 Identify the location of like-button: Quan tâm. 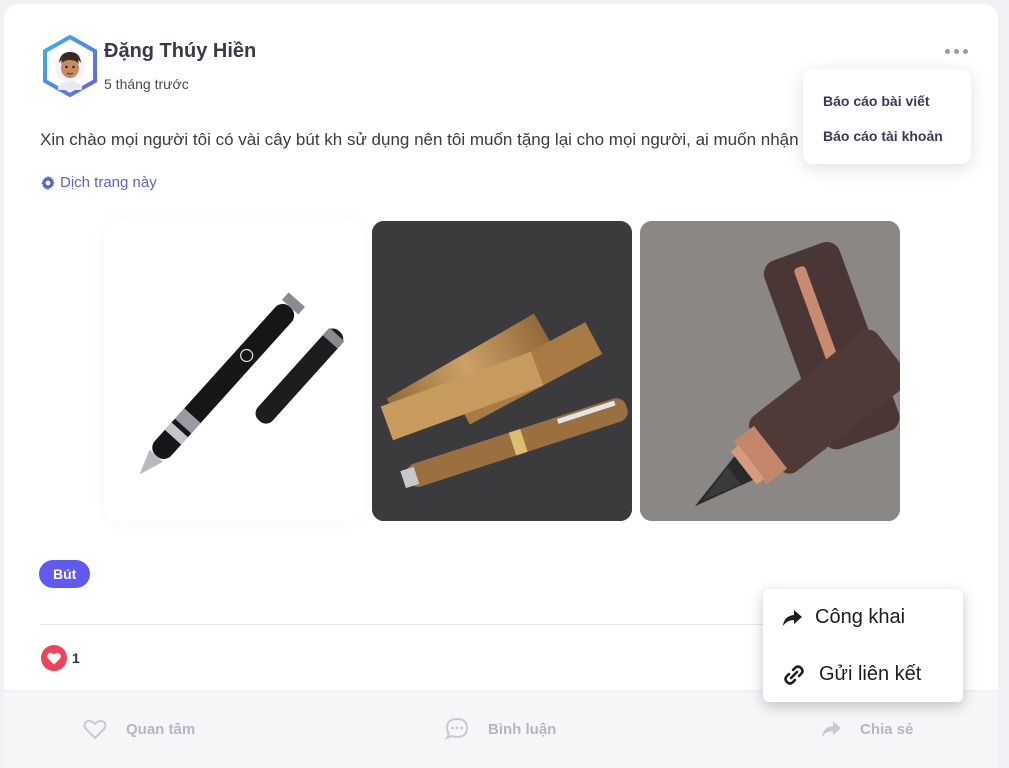
(138, 729).